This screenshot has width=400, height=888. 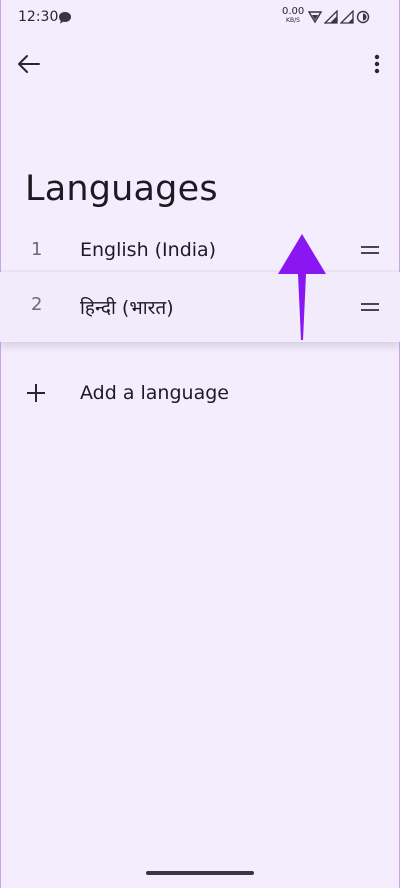 What do you see at coordinates (200, 873) in the screenshot?
I see `home-indicator` at bounding box center [200, 873].